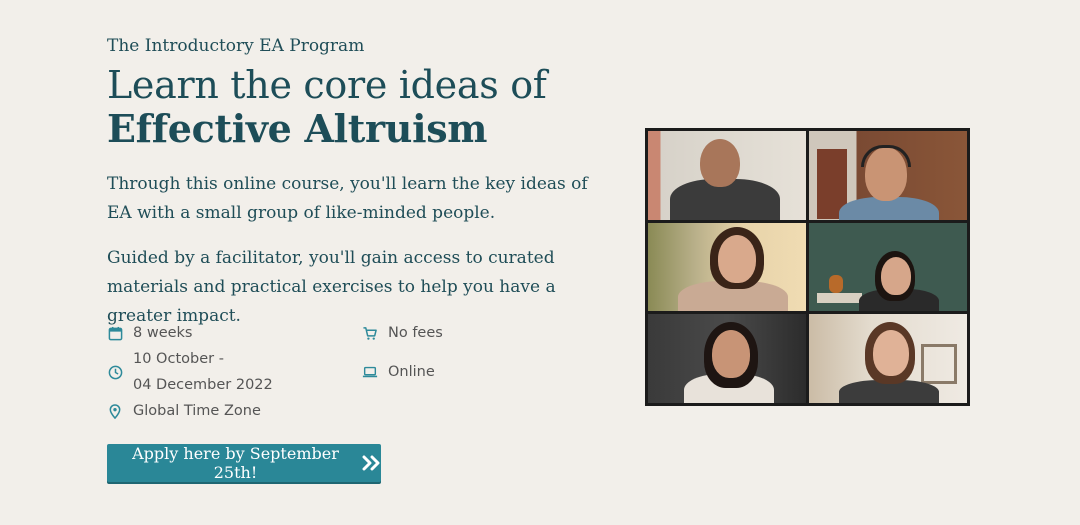 Image resolution: width=1080 pixels, height=525 pixels. What do you see at coordinates (178, 359) in the screenshot?
I see `dates-start: 10 October -` at bounding box center [178, 359].